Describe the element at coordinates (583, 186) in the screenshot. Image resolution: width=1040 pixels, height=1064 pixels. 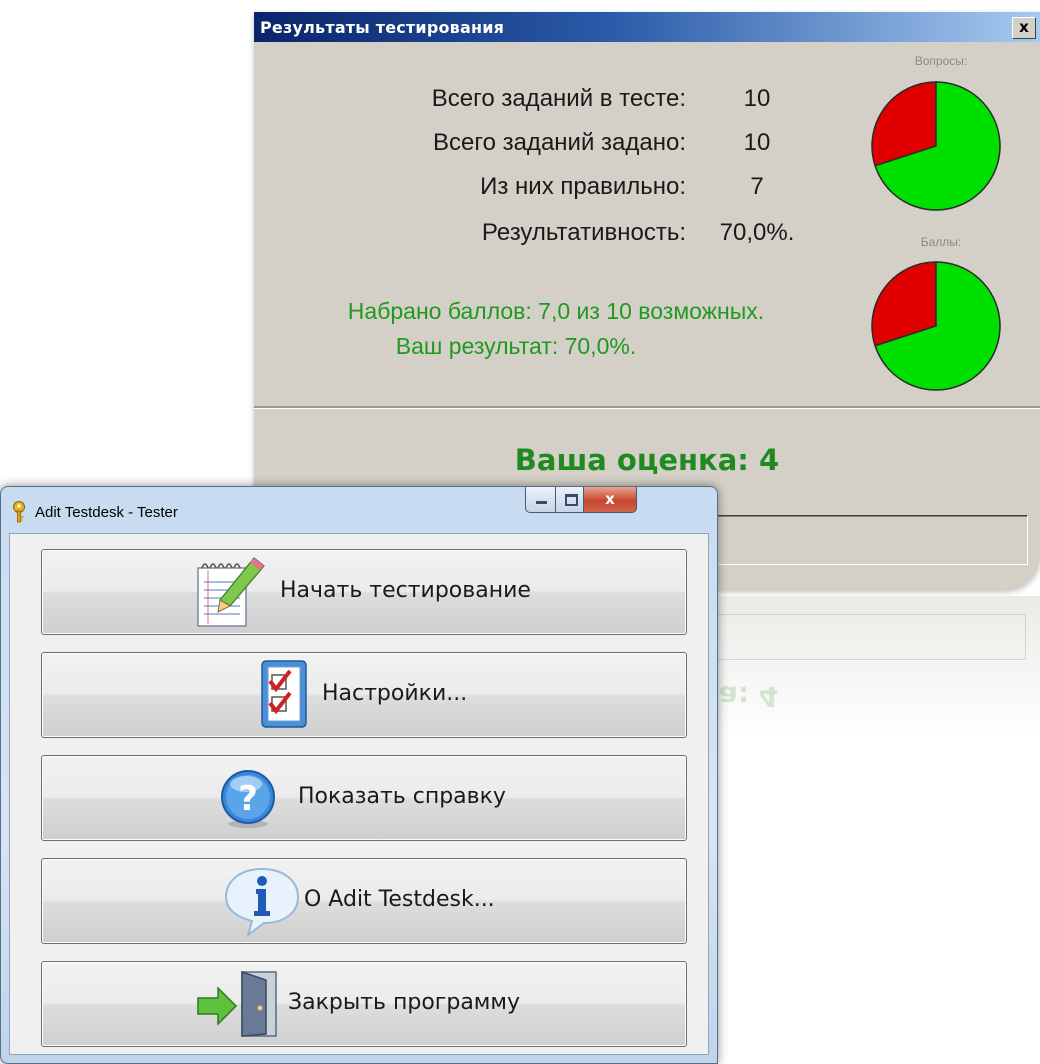
I see `stat-label-correct: Из них правильно:` at that location.